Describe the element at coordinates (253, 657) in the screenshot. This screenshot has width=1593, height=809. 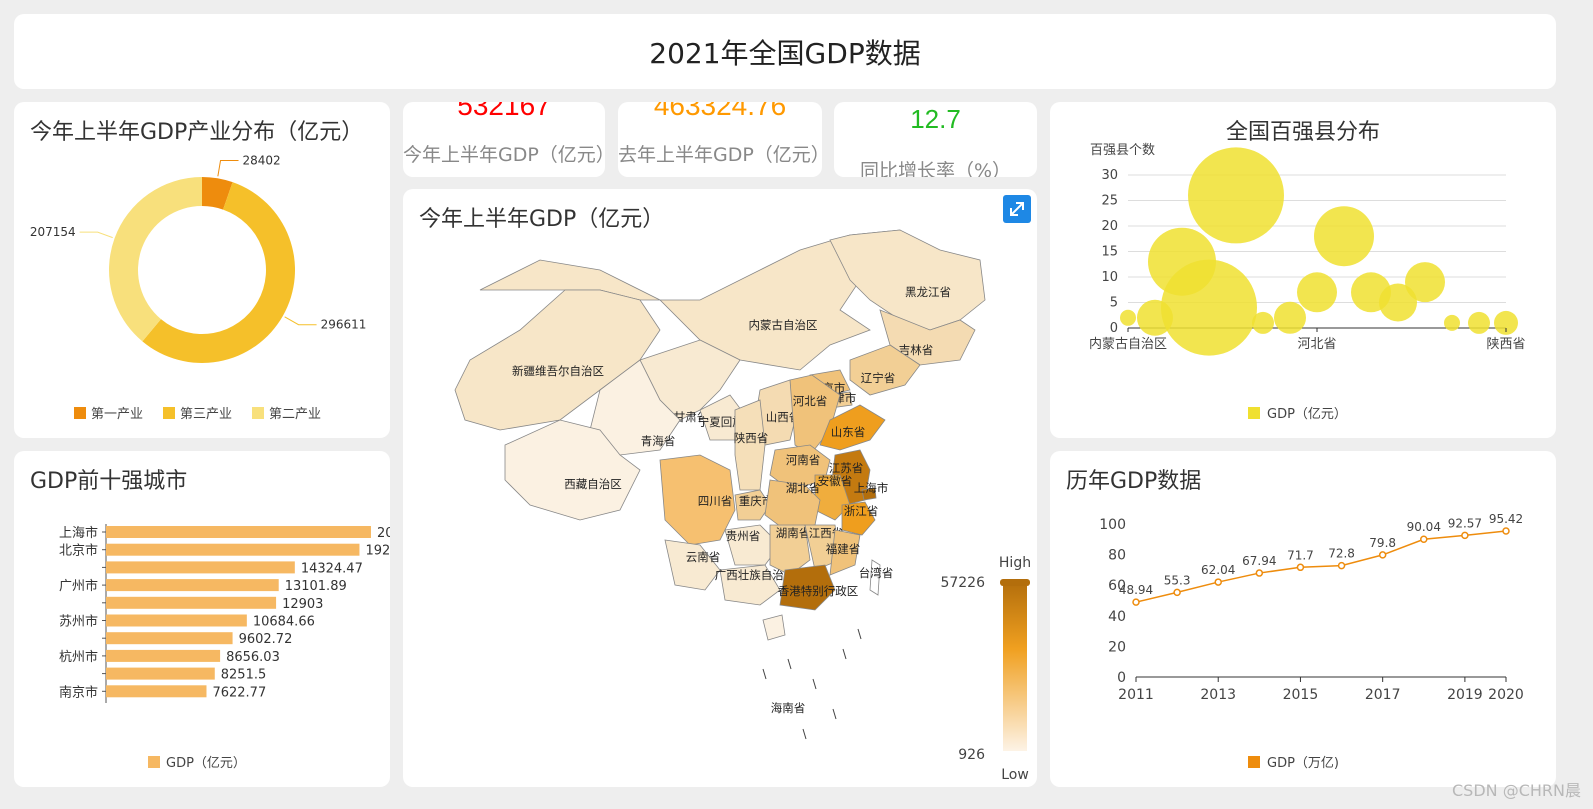
I see `bar-value-label: 8656.03` at that location.